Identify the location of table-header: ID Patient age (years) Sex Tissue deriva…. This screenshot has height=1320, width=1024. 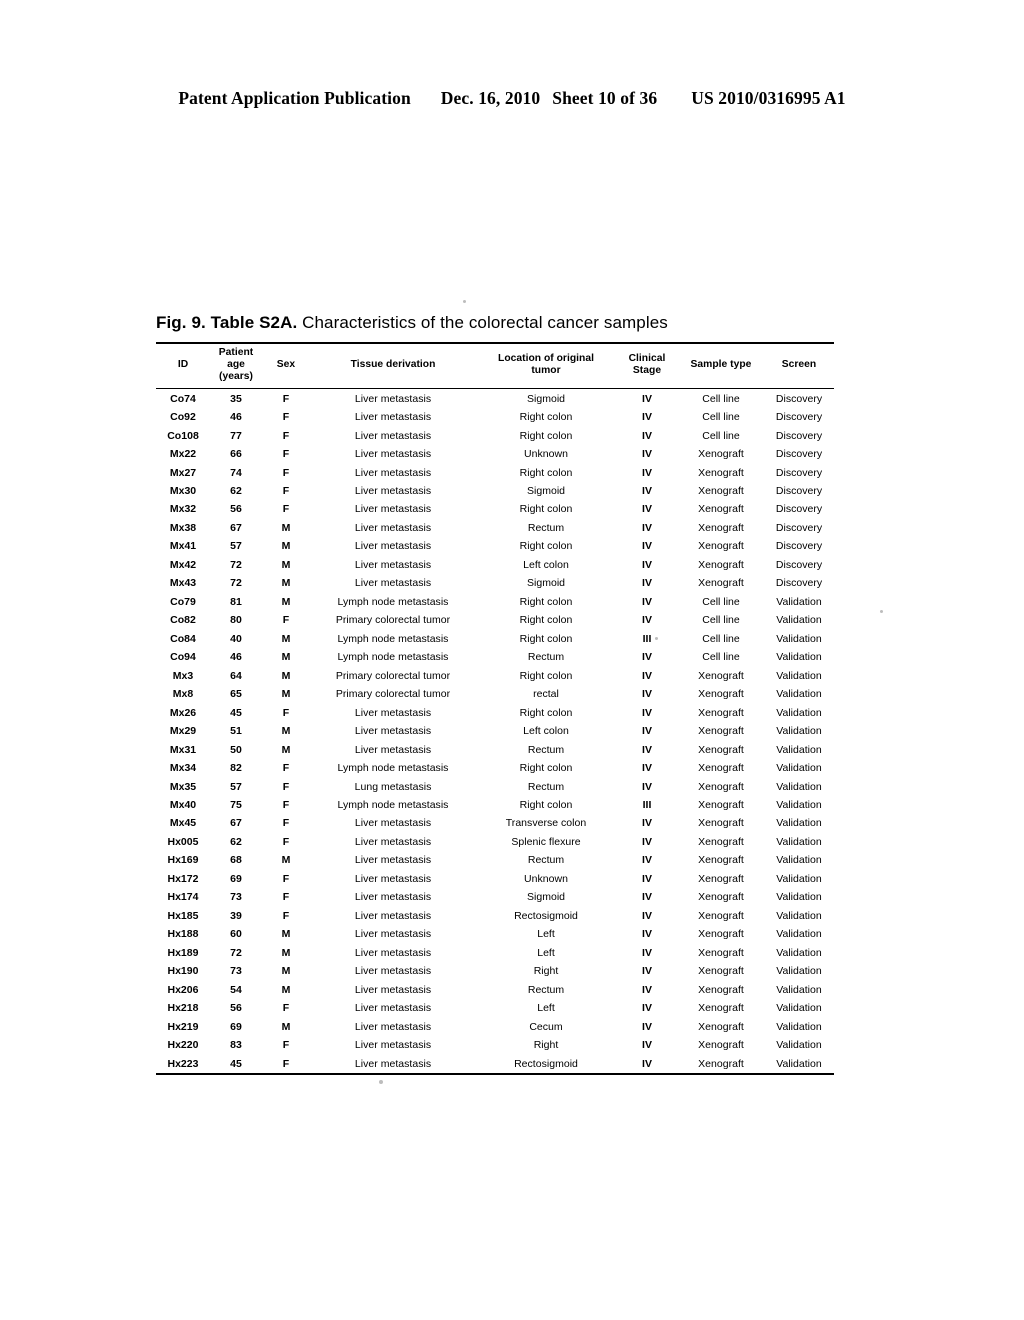
(495, 366).